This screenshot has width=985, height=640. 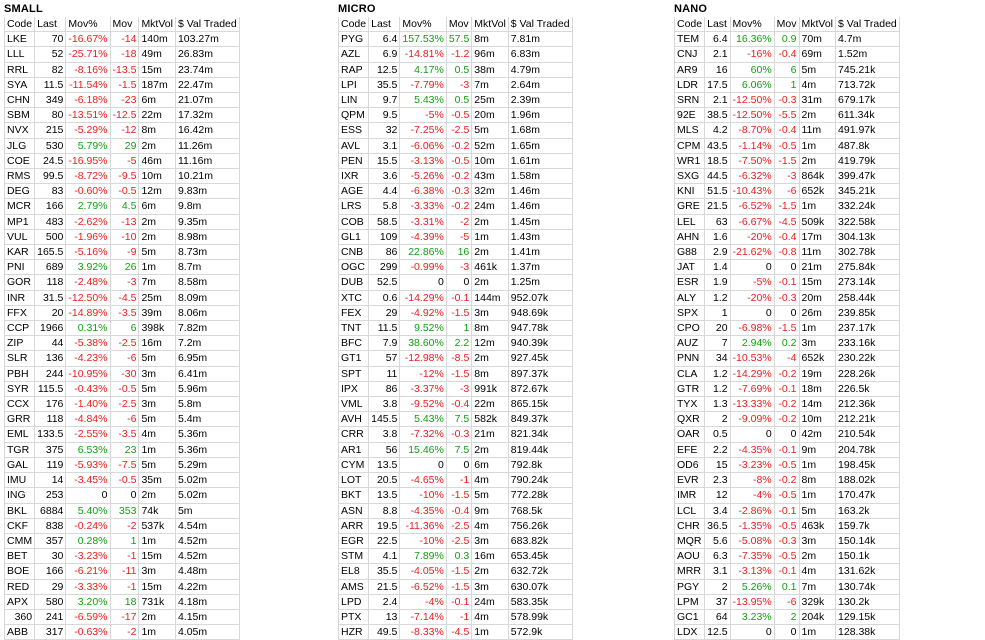 What do you see at coordinates (125, 222) in the screenshot?
I see `cell-mov: -13` at bounding box center [125, 222].